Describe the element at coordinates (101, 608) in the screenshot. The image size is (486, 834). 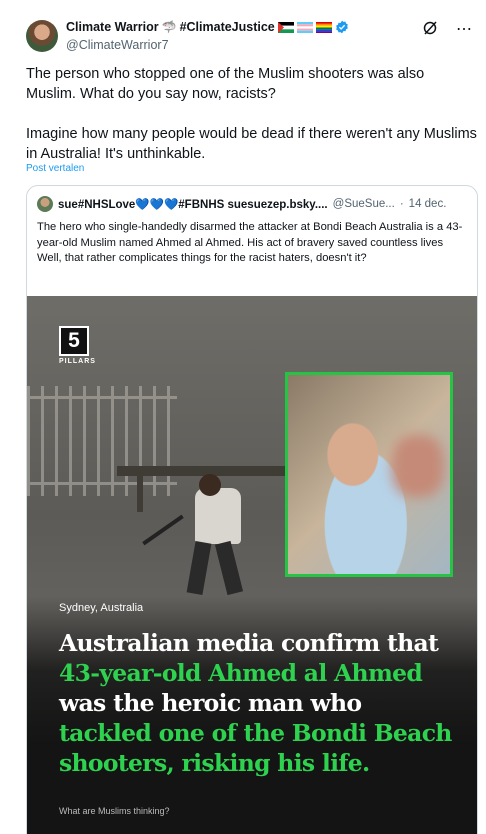
I see `media-location: Sydney, Australia` at that location.